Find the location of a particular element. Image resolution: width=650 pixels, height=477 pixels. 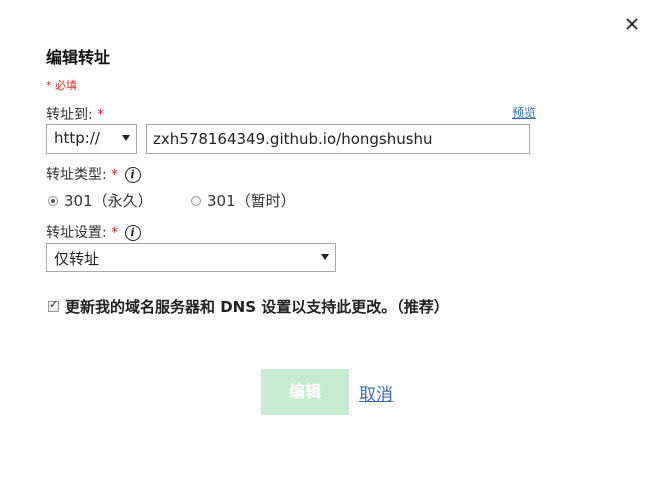

required-note: * 必填 is located at coordinates (61, 85).